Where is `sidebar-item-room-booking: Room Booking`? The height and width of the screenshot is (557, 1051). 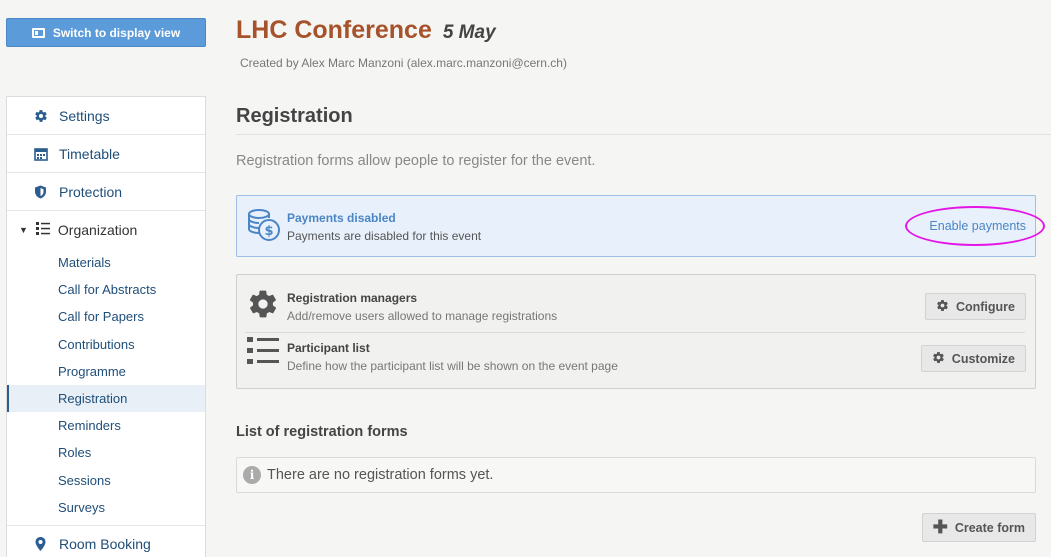
sidebar-item-room-booking: Room Booking is located at coordinates (106, 541).